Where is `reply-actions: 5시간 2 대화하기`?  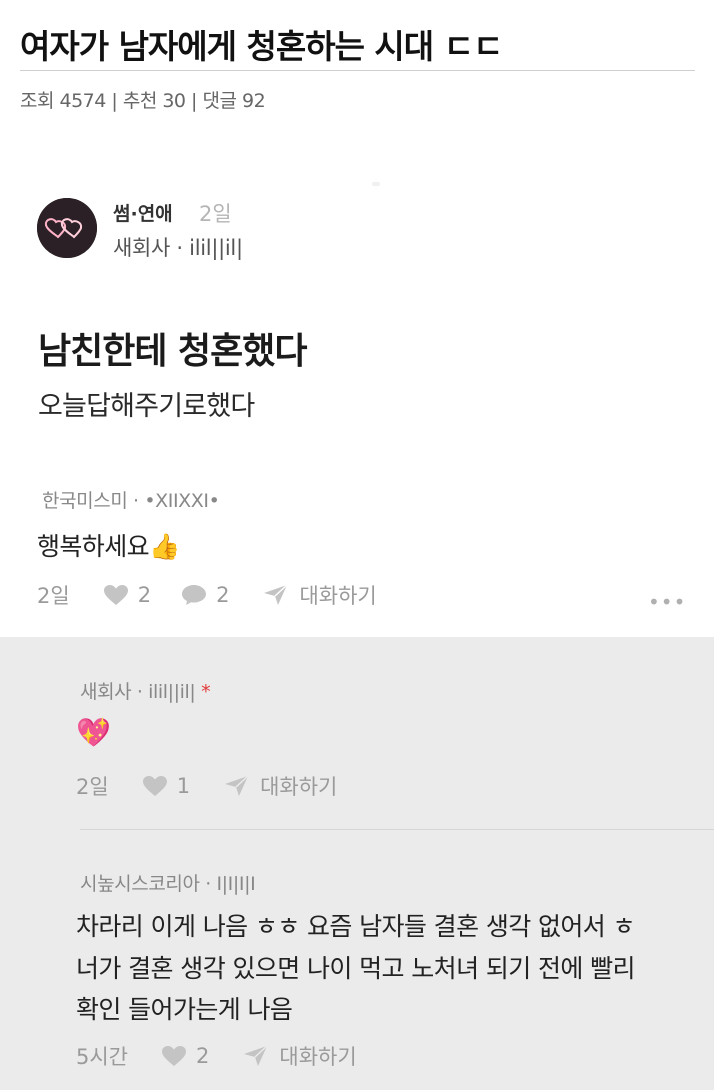 reply-actions: 5시간 2 대화하기 is located at coordinates (216, 1056).